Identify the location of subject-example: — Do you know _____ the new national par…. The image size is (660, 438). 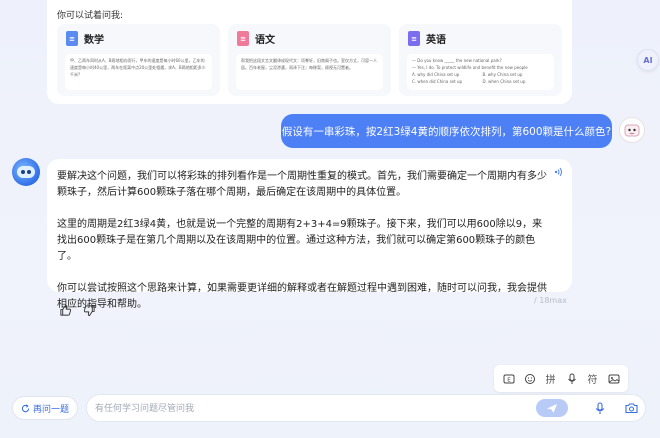
(480, 72).